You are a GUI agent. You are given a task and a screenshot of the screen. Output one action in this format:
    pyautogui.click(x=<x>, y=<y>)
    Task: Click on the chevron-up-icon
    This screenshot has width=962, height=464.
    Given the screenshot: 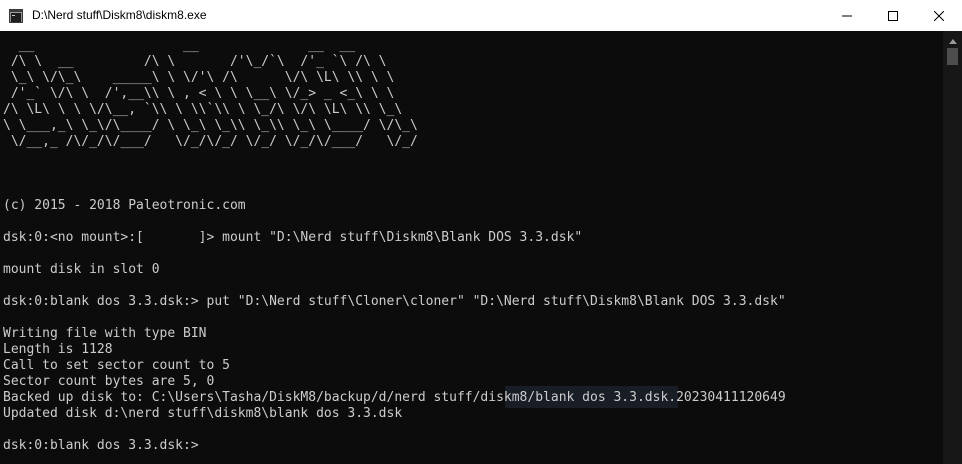 What is the action you would take?
    pyautogui.click(x=952, y=38)
    